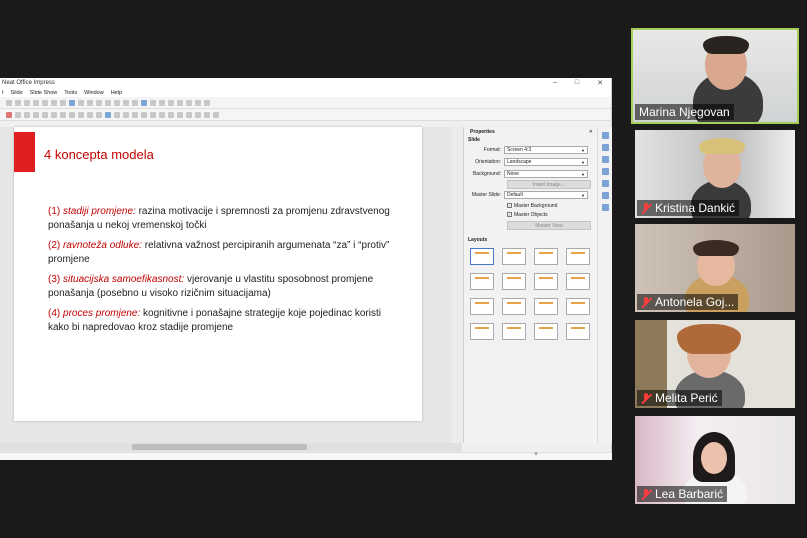  Describe the element at coordinates (44, 93) in the screenshot. I see `menu-item-slideshow: Slide Show` at that location.